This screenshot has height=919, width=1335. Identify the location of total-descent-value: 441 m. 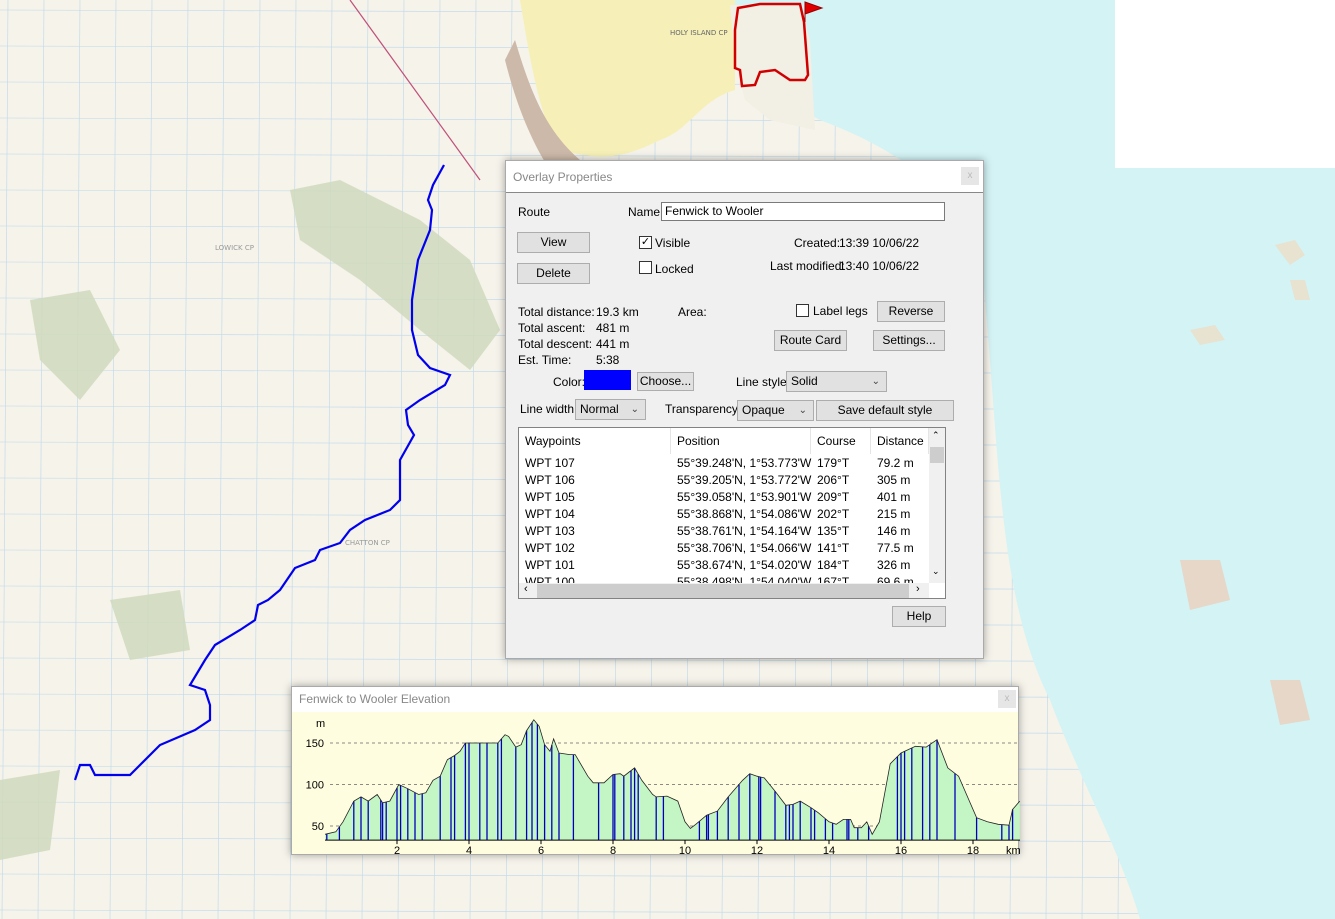
(613, 344).